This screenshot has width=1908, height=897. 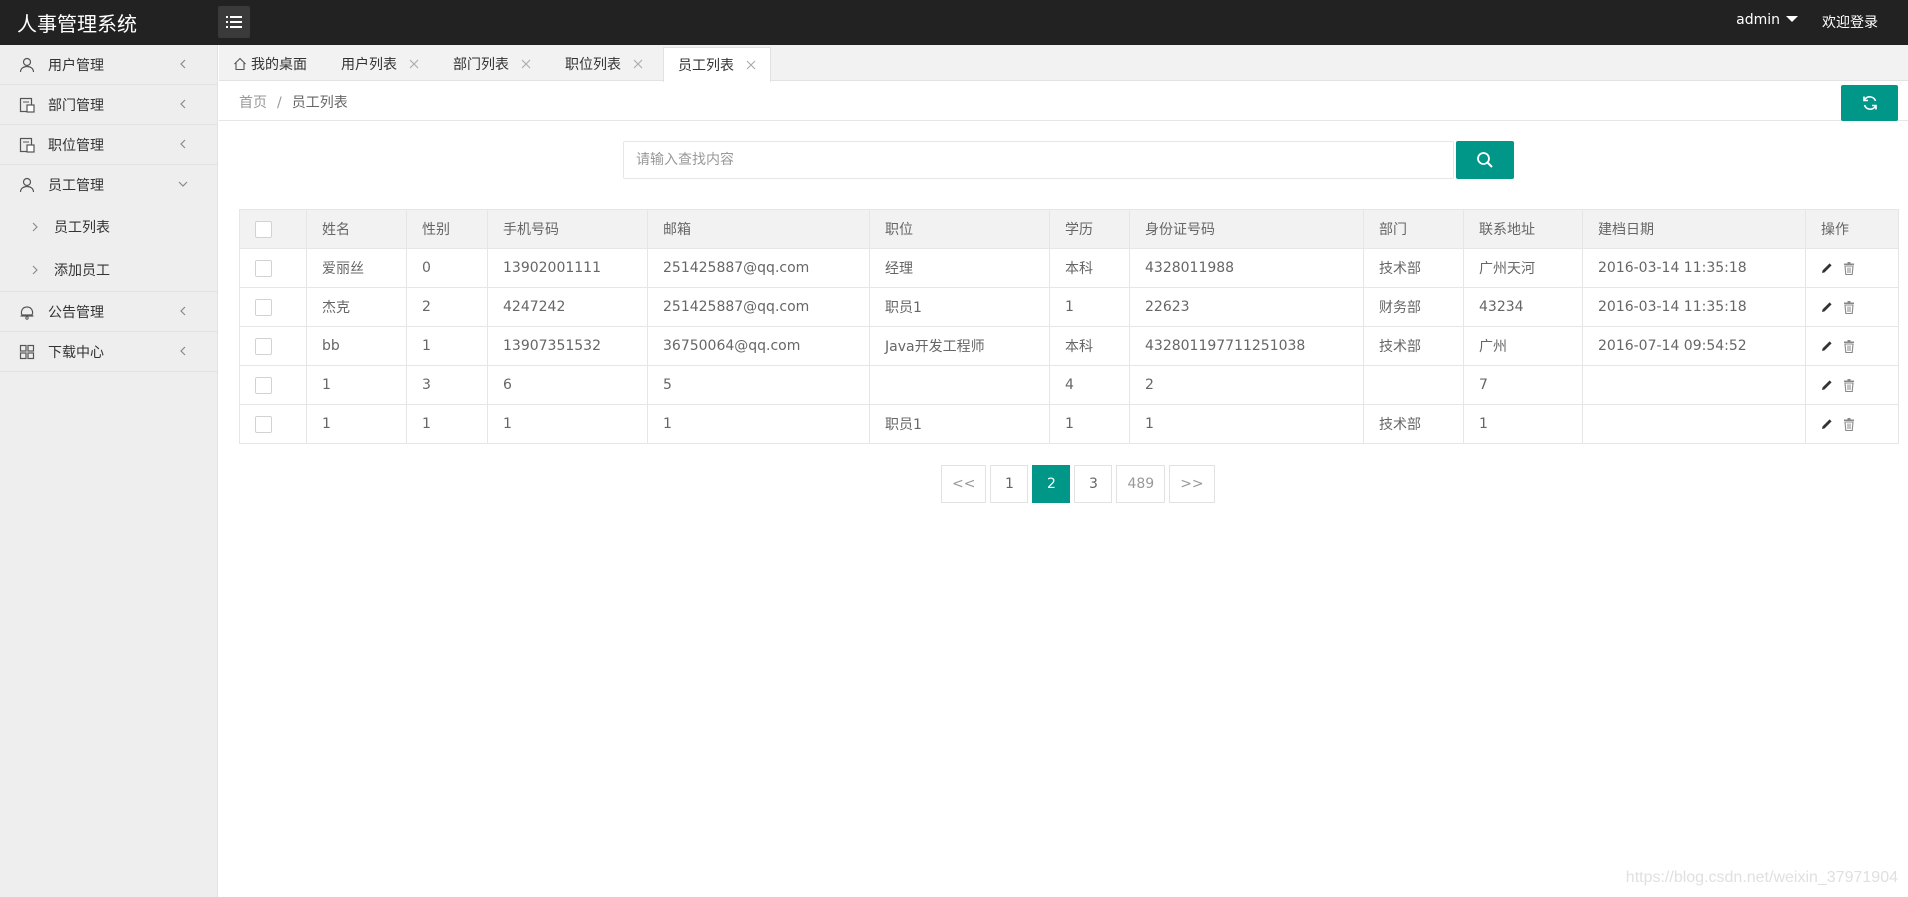 I want to click on menu-toggle-button, so click(x=234, y=22).